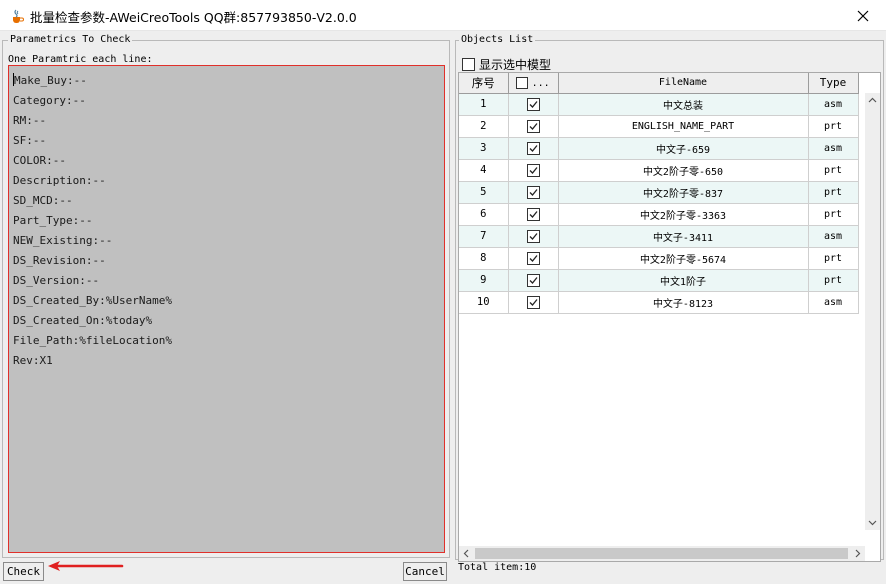 The image size is (886, 584). Describe the element at coordinates (872, 311) in the screenshot. I see `vertical-scrollbar` at that location.